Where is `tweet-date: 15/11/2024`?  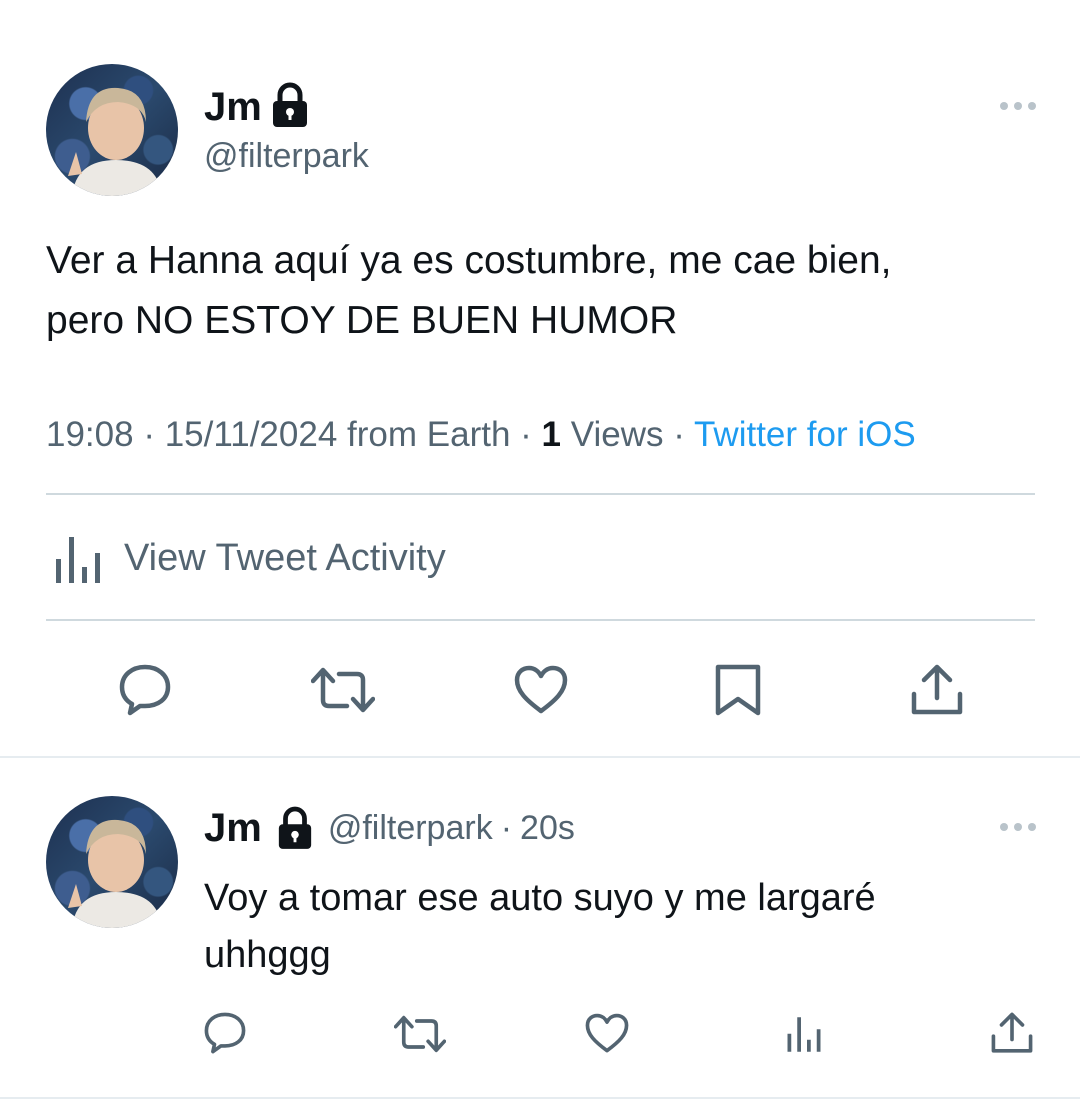 tweet-date: 15/11/2024 is located at coordinates (251, 434).